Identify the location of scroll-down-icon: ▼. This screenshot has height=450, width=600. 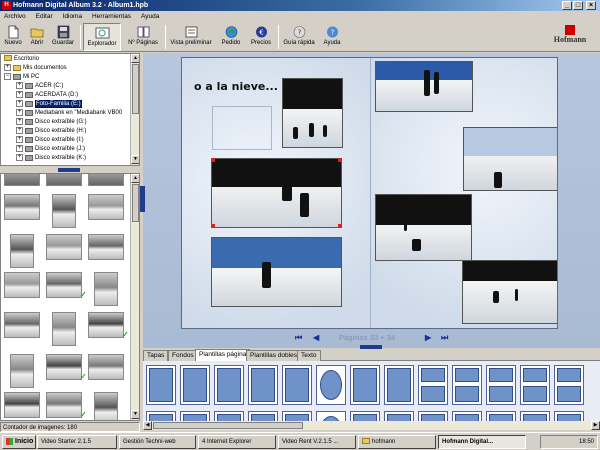
(135, 414).